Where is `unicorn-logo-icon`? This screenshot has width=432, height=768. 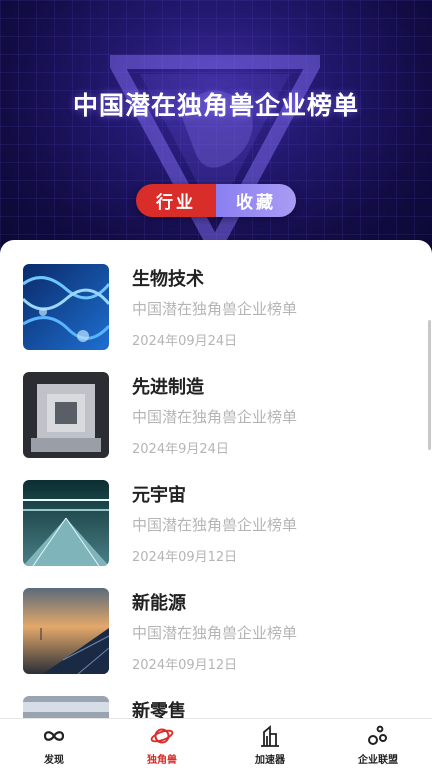
unicorn-logo-icon is located at coordinates (215, 153).